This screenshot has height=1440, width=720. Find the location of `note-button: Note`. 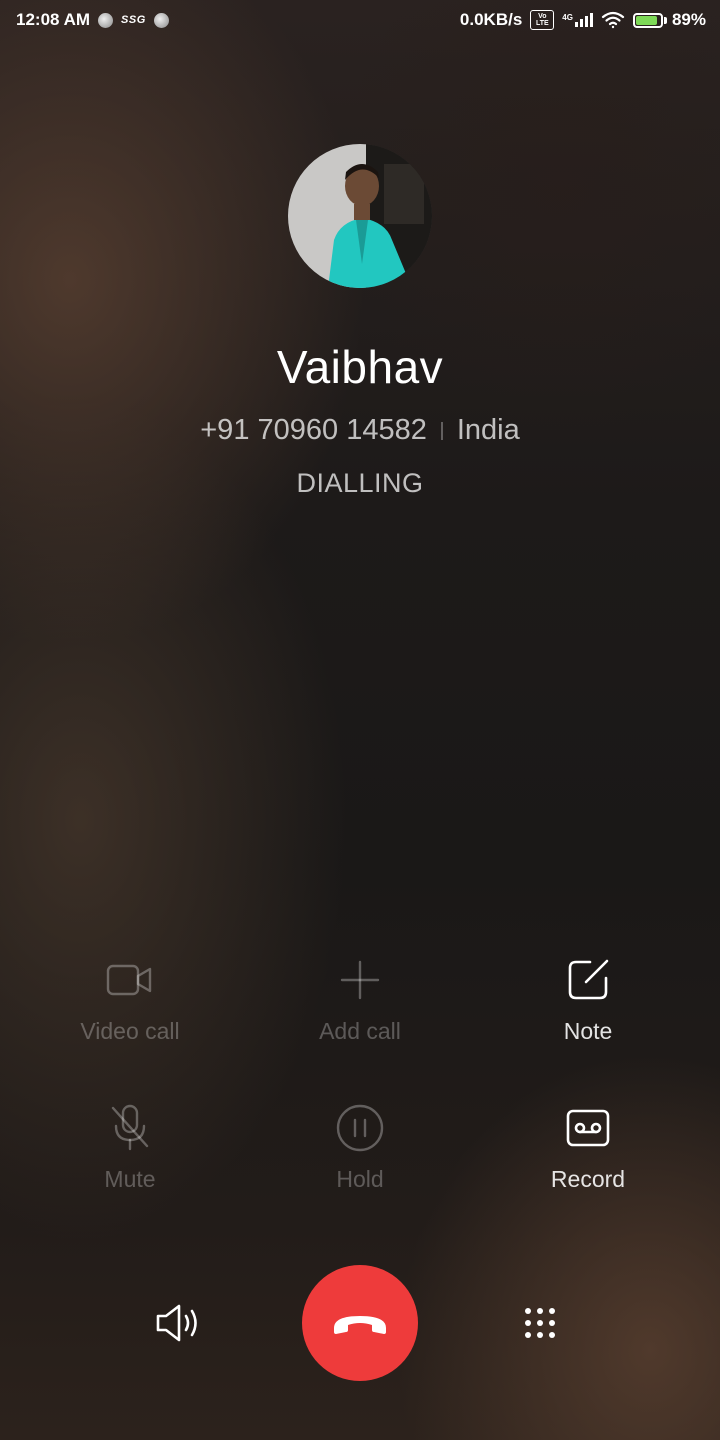

note-button: Note is located at coordinates (588, 998).